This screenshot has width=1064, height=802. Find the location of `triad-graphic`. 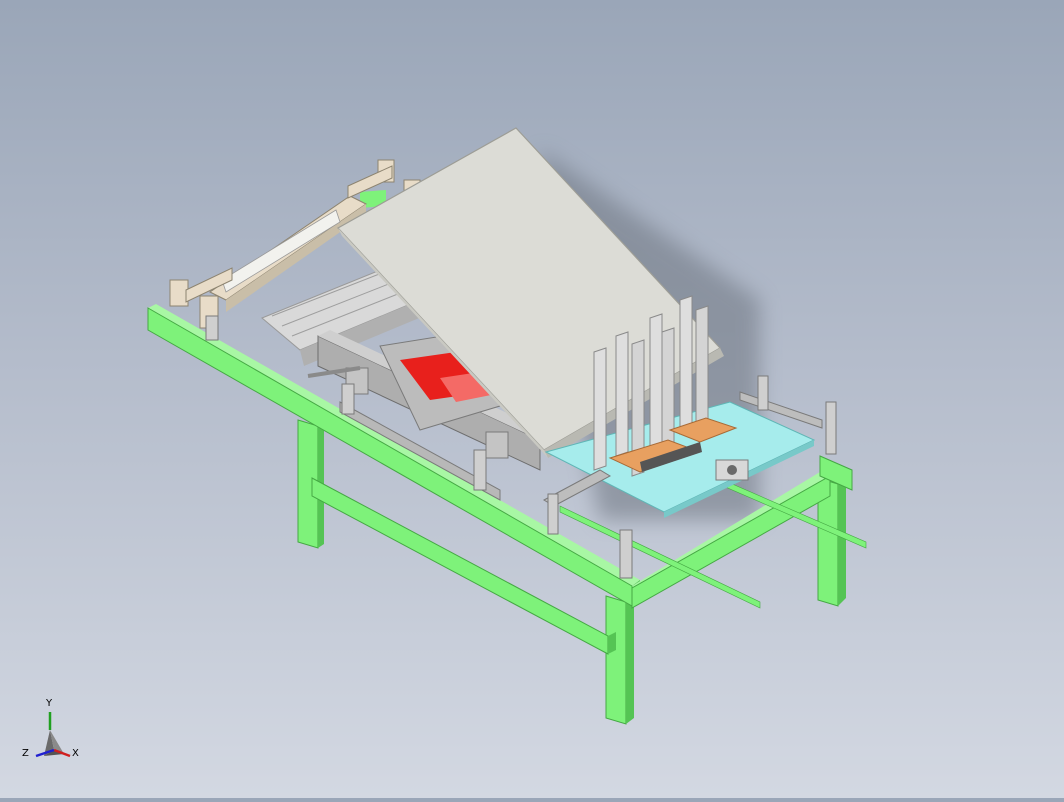

triad-graphic is located at coordinates (53, 735).